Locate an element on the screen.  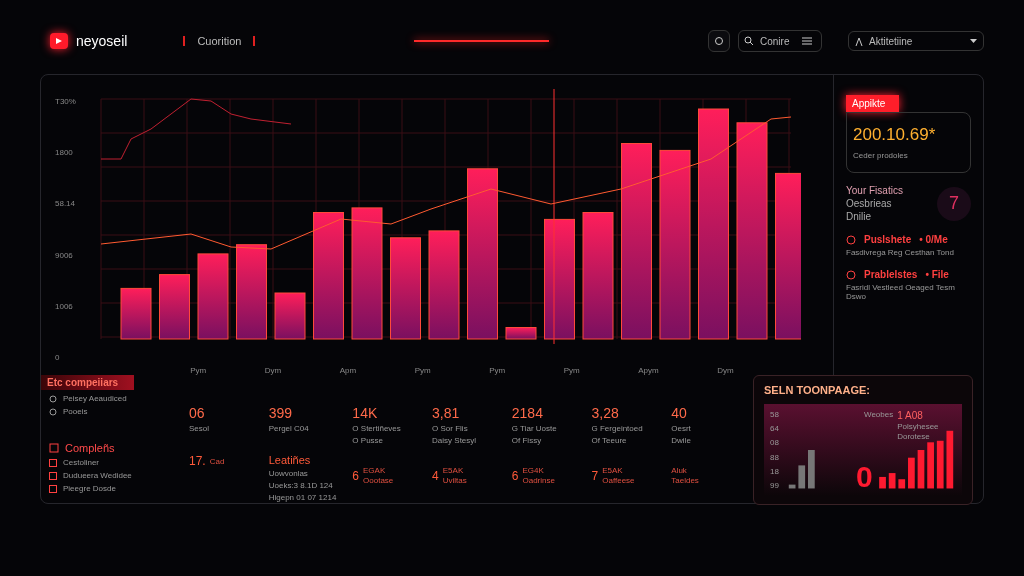
stat-value: 40 is located at coordinates (679, 413).